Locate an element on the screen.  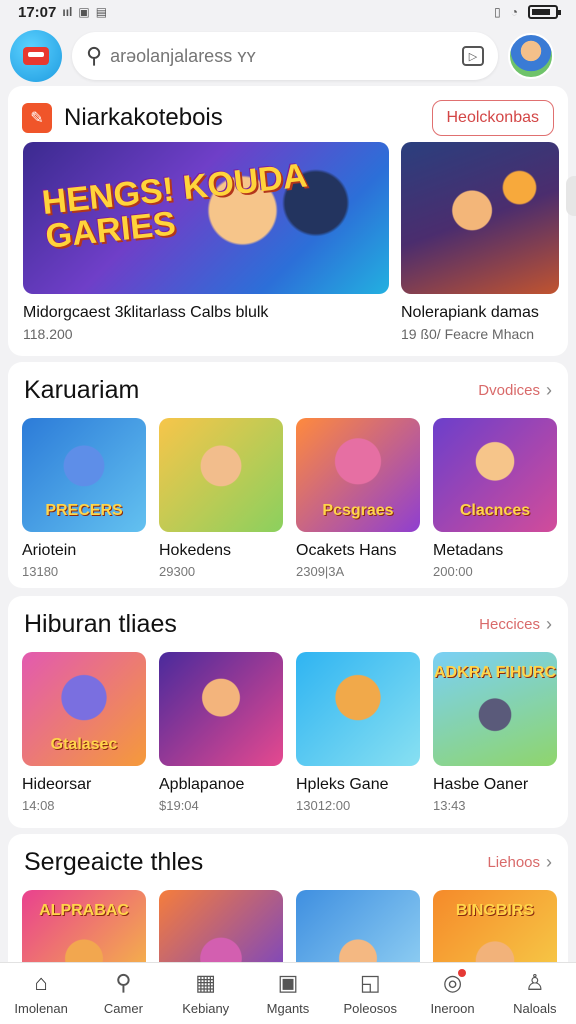
nav-label: Ineroon is located at coordinates (452, 1008).